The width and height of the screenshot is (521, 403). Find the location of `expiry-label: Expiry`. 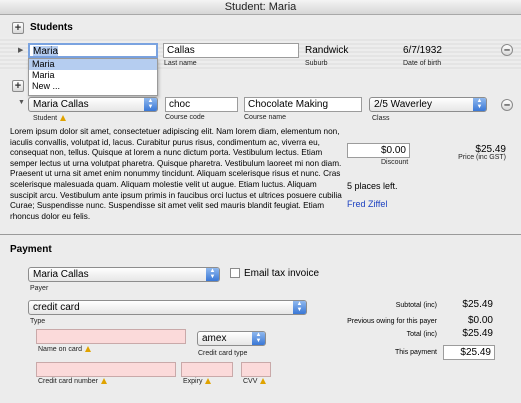

expiry-label: Expiry is located at coordinates (197, 381).